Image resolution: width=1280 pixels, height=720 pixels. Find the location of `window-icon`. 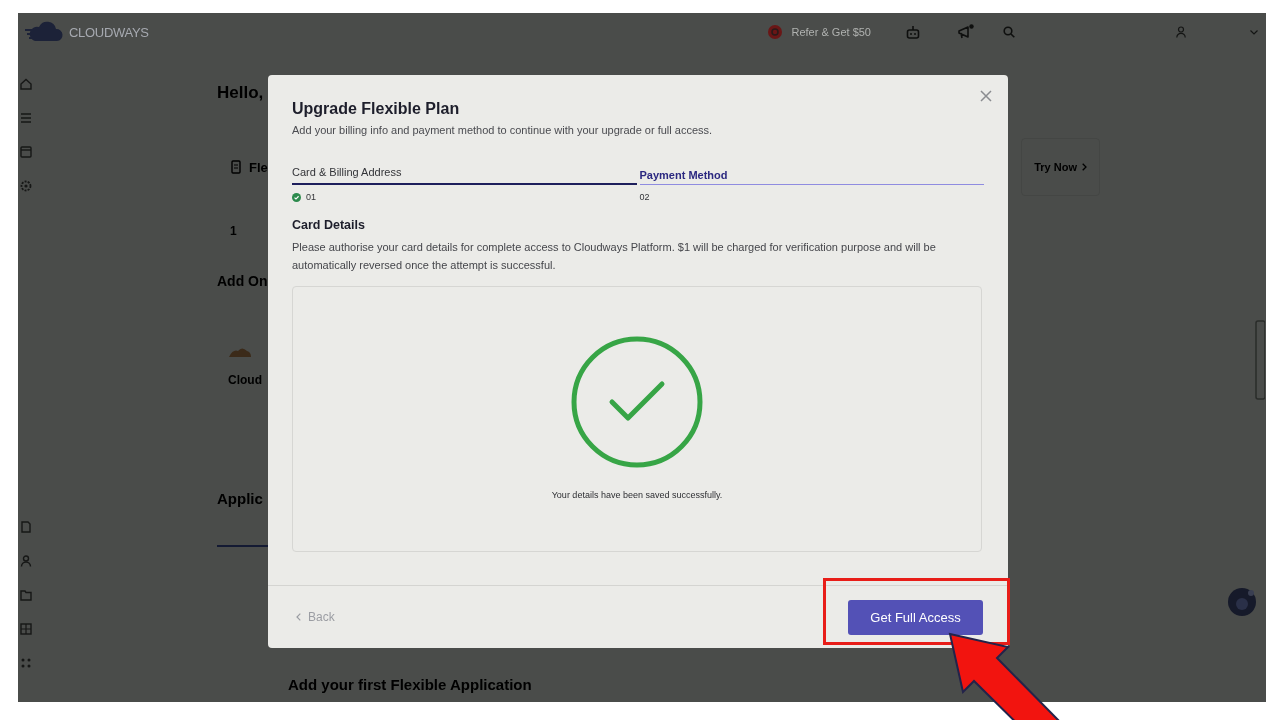

window-icon is located at coordinates (26, 152).